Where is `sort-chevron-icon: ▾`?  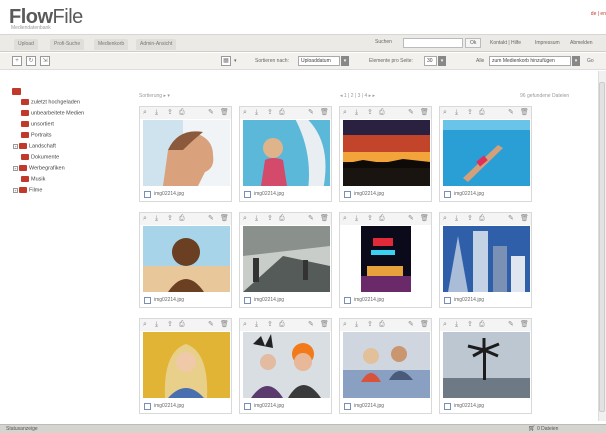 sort-chevron-icon: ▾ is located at coordinates (345, 61).